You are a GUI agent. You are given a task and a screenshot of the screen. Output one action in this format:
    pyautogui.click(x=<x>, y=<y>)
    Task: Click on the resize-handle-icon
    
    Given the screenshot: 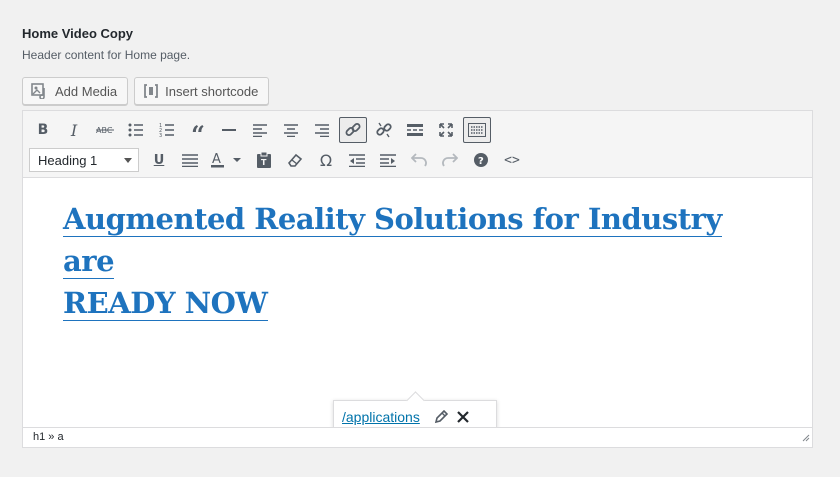 What is the action you would take?
    pyautogui.click(x=806, y=439)
    